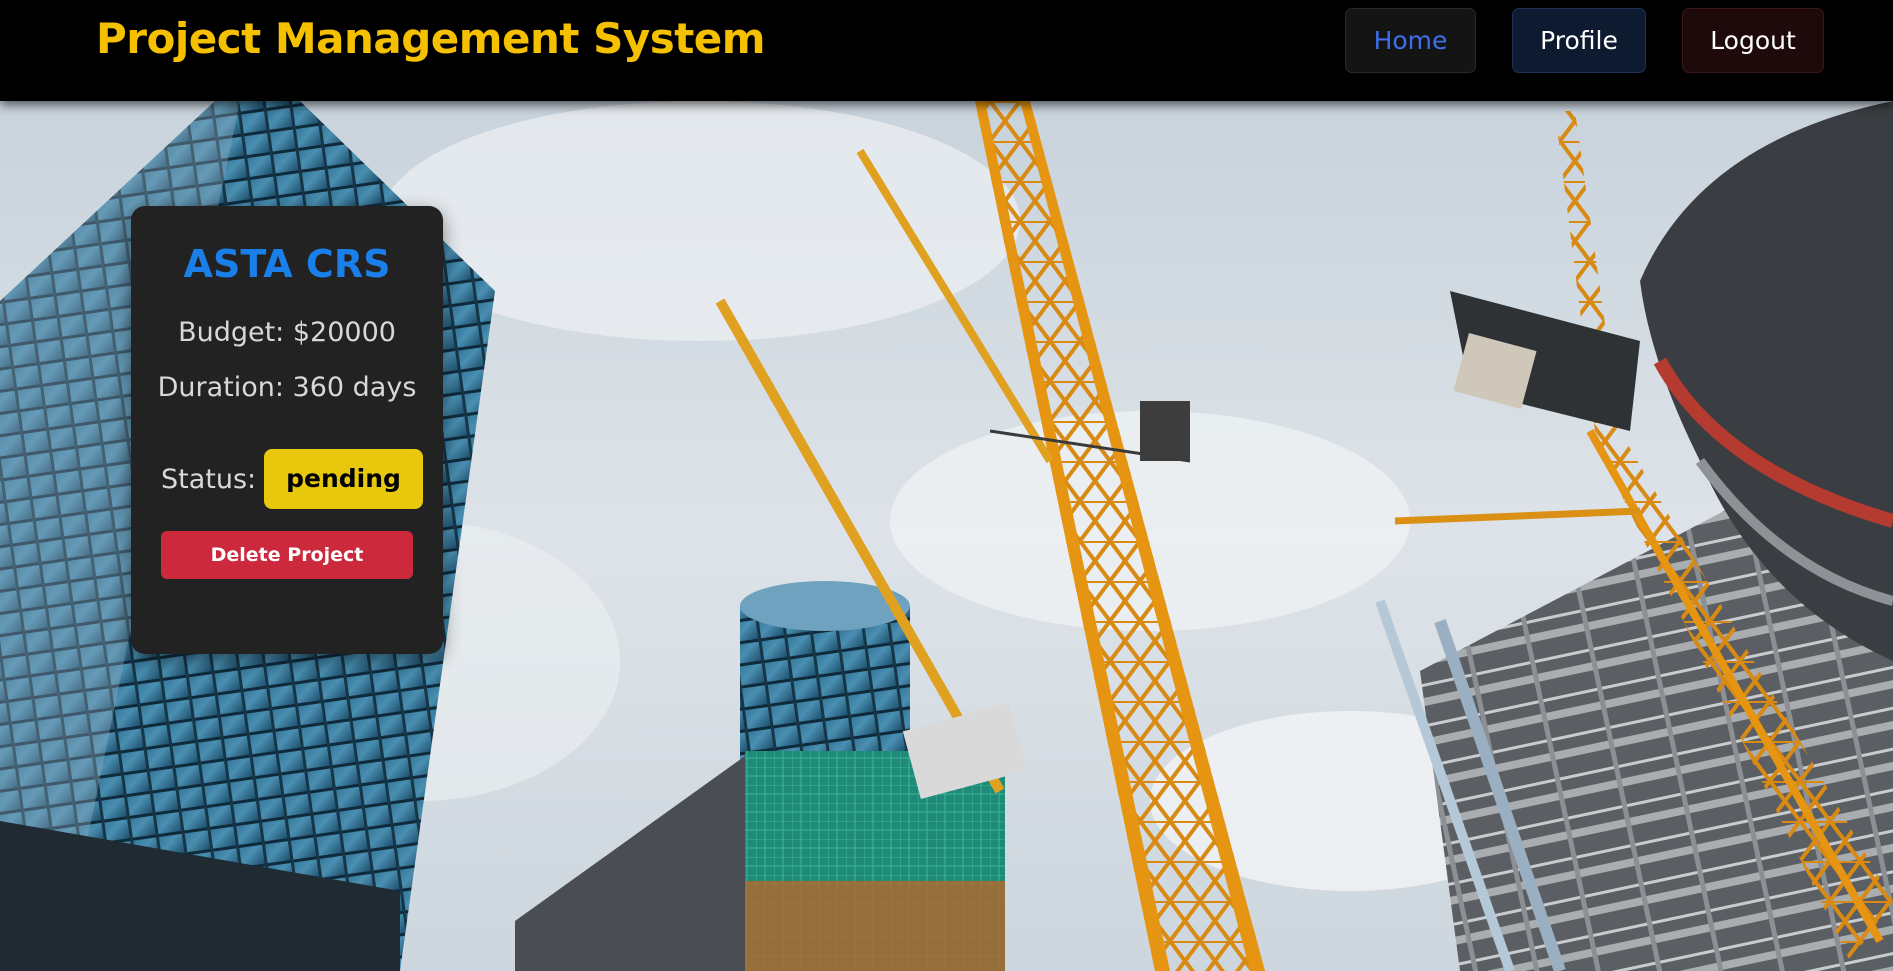 The image size is (1893, 971). I want to click on status-row: Status: pending, so click(292, 479).